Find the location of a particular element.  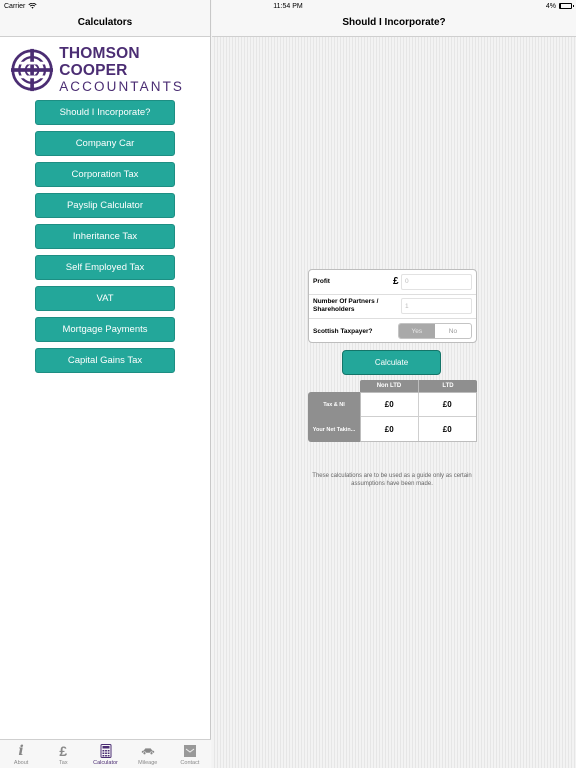

status-left: Carrier is located at coordinates (20, 6).